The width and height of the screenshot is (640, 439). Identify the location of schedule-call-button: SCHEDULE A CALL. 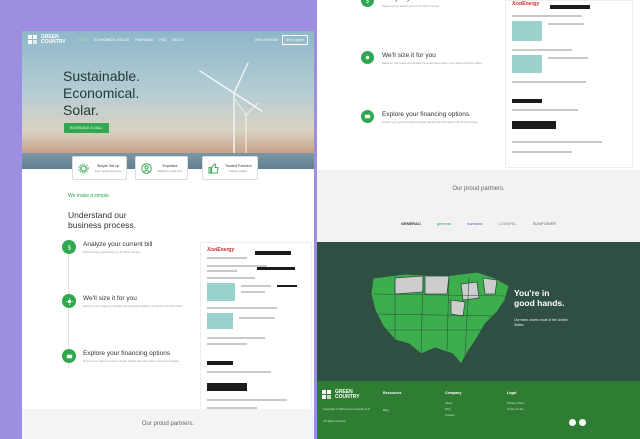
(86, 128).